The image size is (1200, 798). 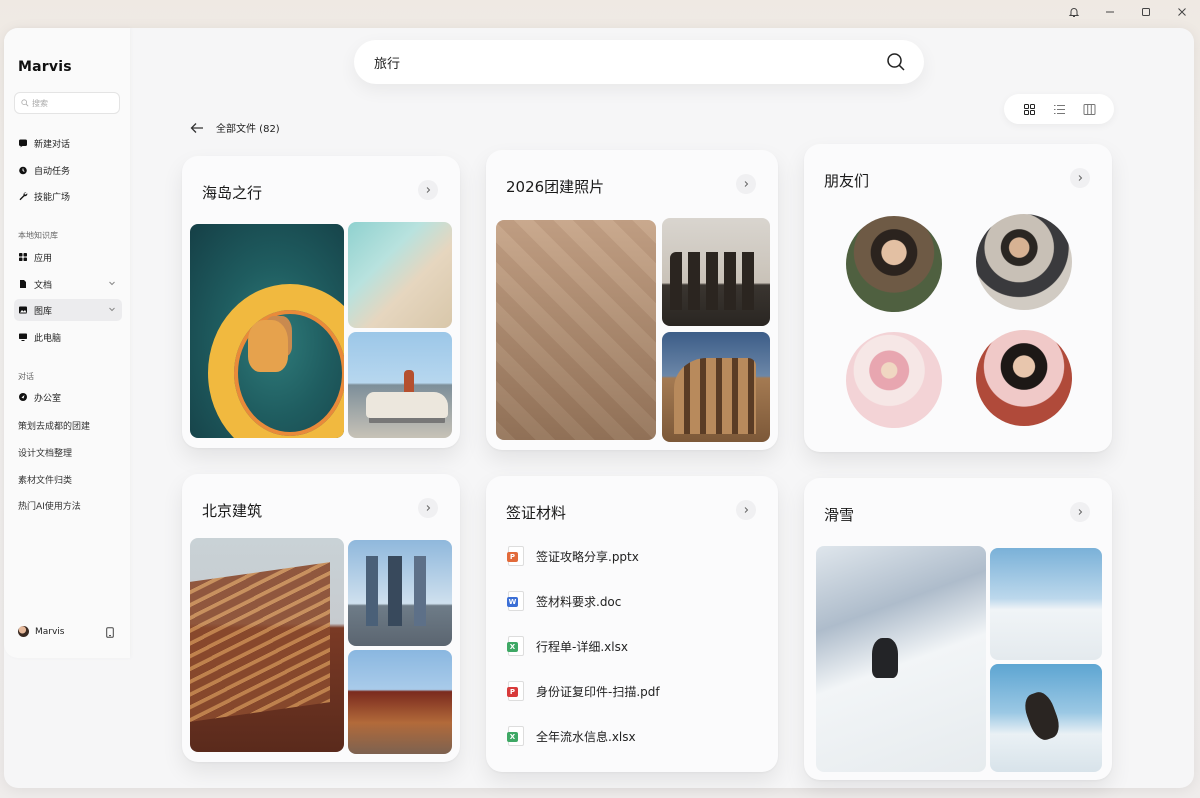 What do you see at coordinates (43, 258) in the screenshot?
I see `nav-label: 应用` at bounding box center [43, 258].